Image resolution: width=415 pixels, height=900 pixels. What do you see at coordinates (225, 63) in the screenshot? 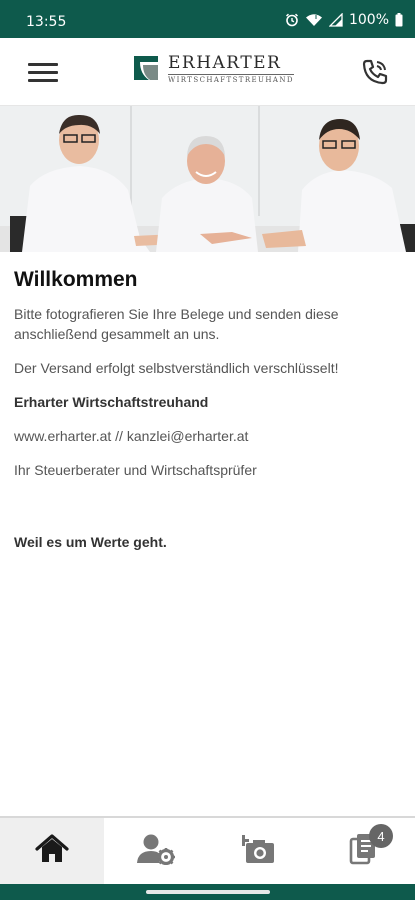
I see `logo-name: ERHARTER` at bounding box center [225, 63].